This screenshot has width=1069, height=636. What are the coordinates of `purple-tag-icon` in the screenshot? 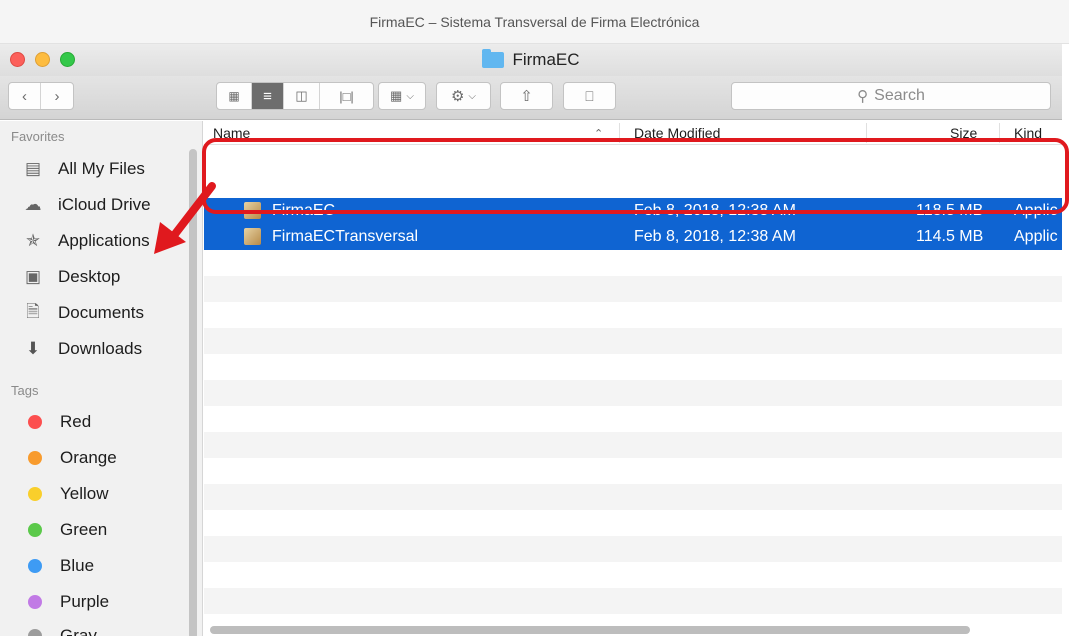 It's located at (35, 602).